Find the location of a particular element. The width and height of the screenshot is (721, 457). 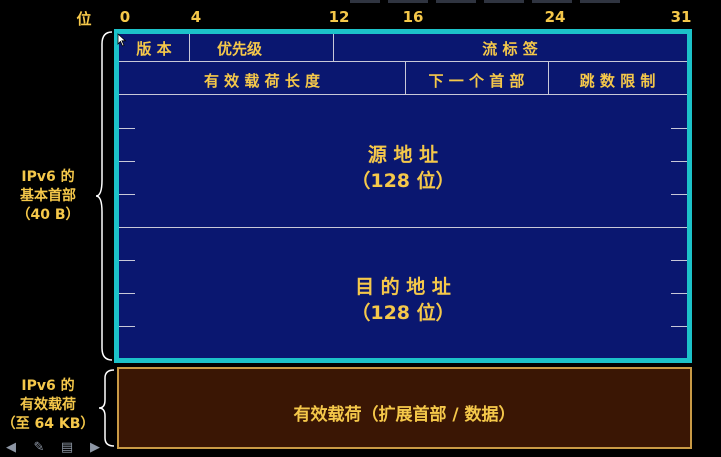

payload-side-label: IPv6 的 有效载荷 （至 64 KB） is located at coordinates (48, 405).